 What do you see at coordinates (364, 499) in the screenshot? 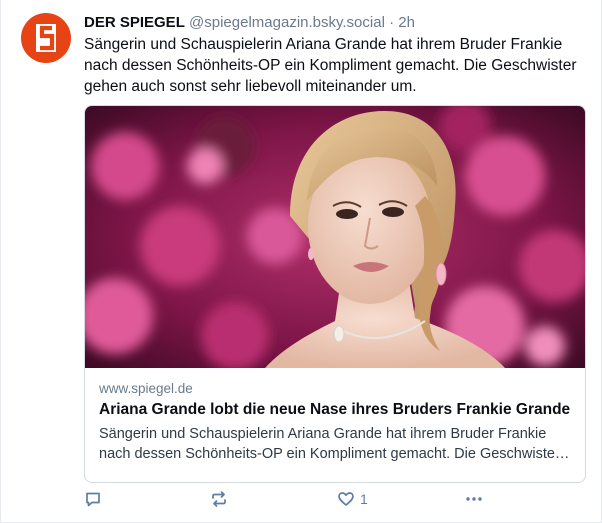
I see `like-count: 1` at bounding box center [364, 499].